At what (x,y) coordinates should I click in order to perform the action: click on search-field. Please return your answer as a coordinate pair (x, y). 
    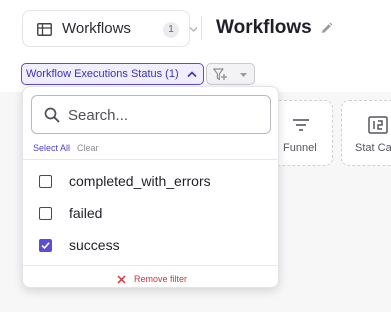
    Looking at the image, I should click on (151, 114).